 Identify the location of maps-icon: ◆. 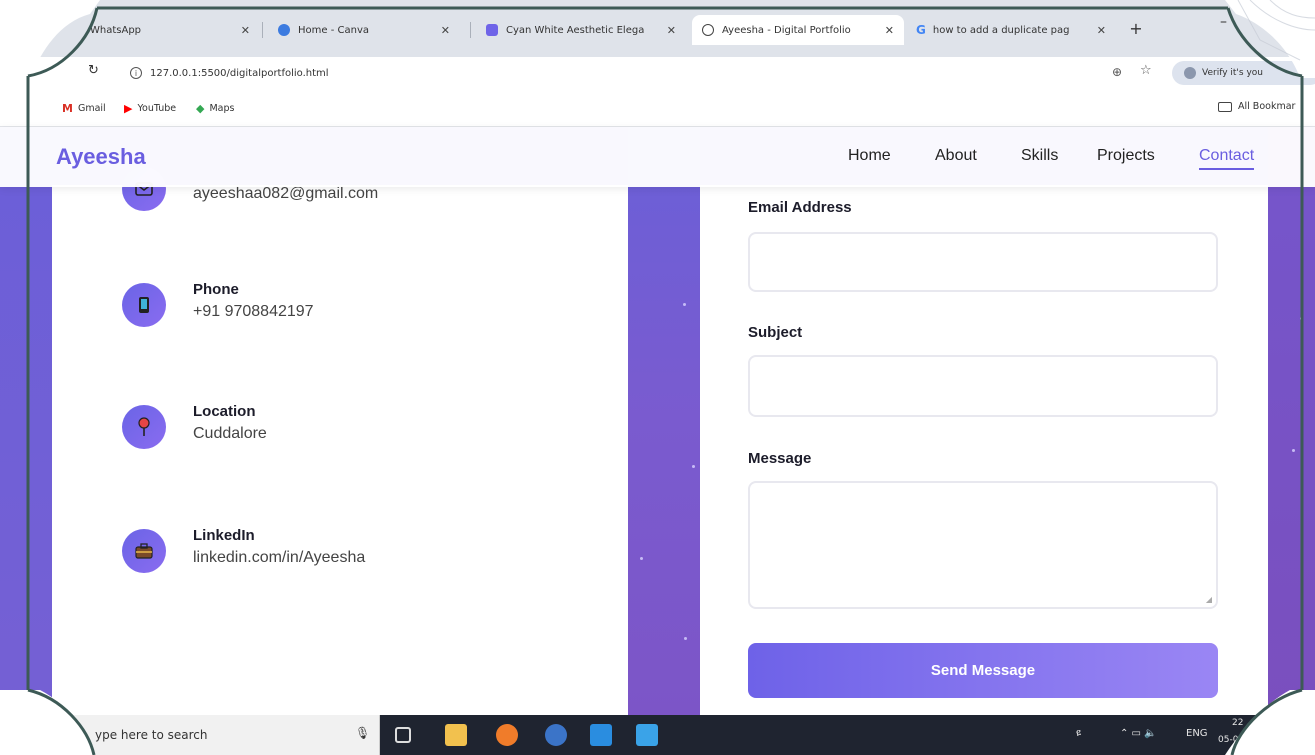
(200, 108).